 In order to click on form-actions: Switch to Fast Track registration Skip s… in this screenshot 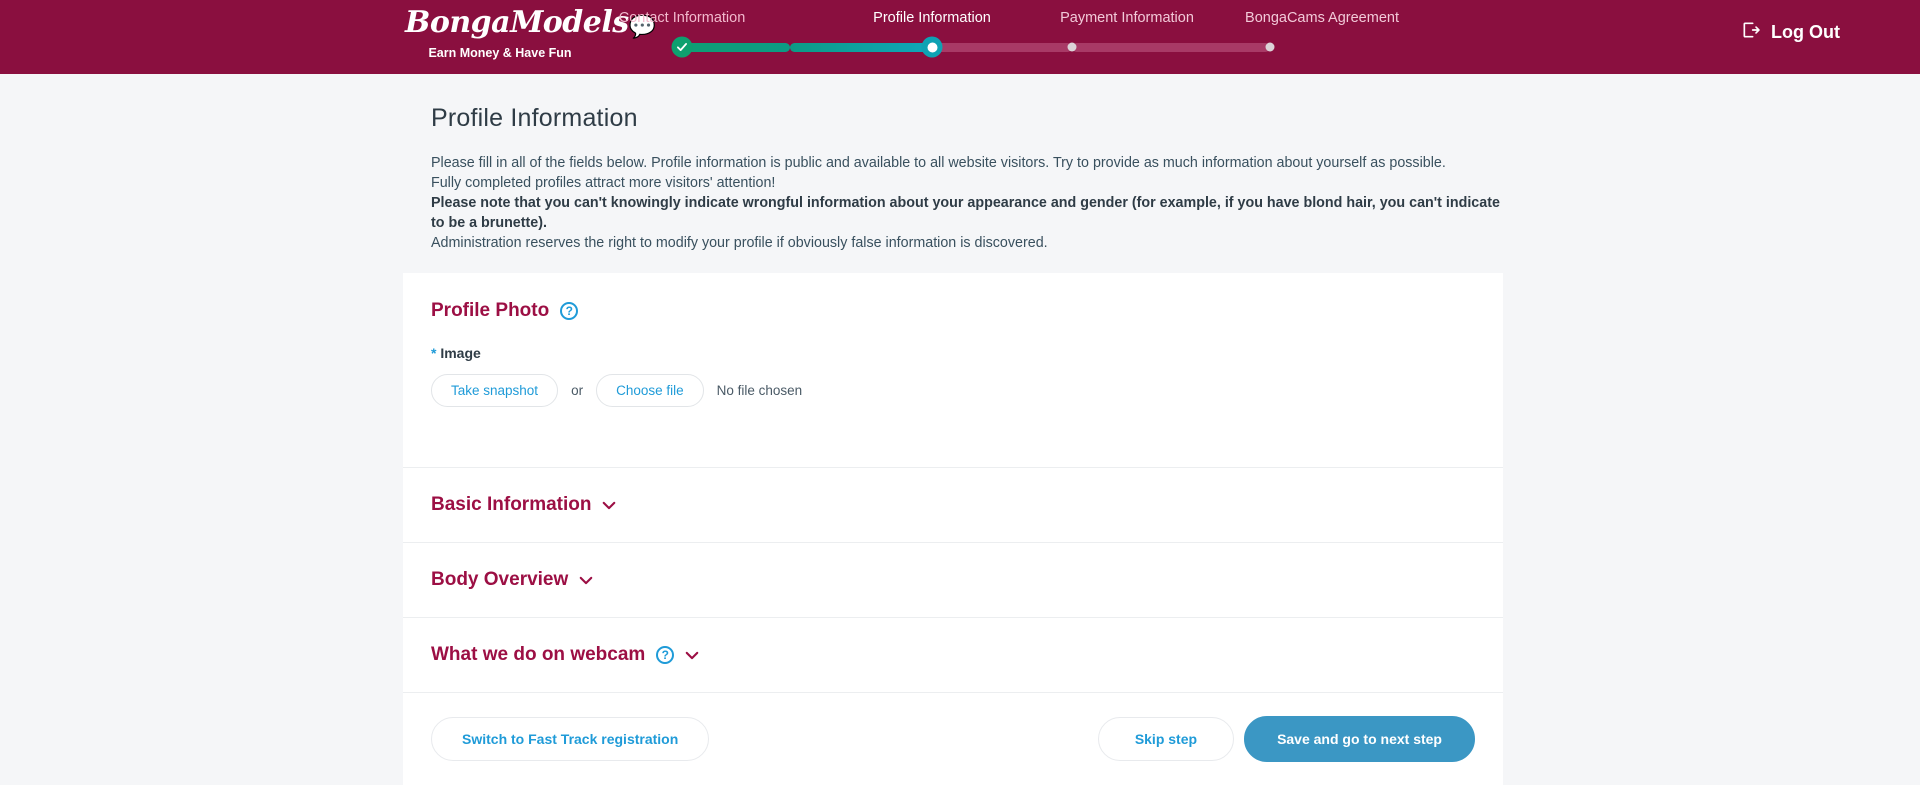, I will do `click(953, 739)`.